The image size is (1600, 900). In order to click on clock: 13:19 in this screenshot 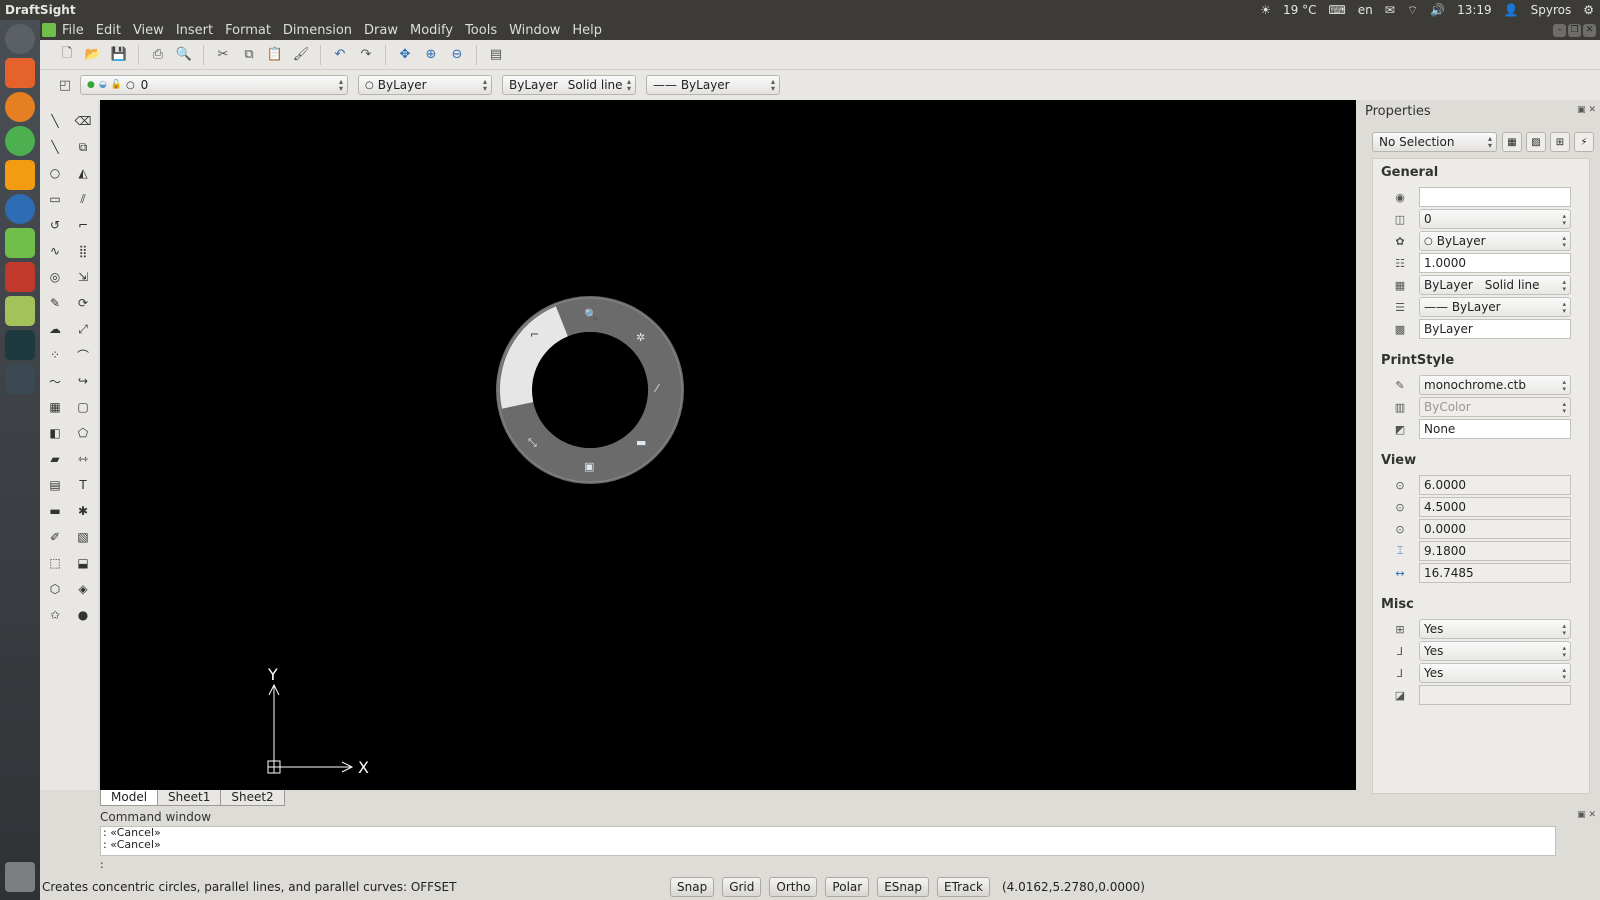, I will do `click(1474, 10)`.